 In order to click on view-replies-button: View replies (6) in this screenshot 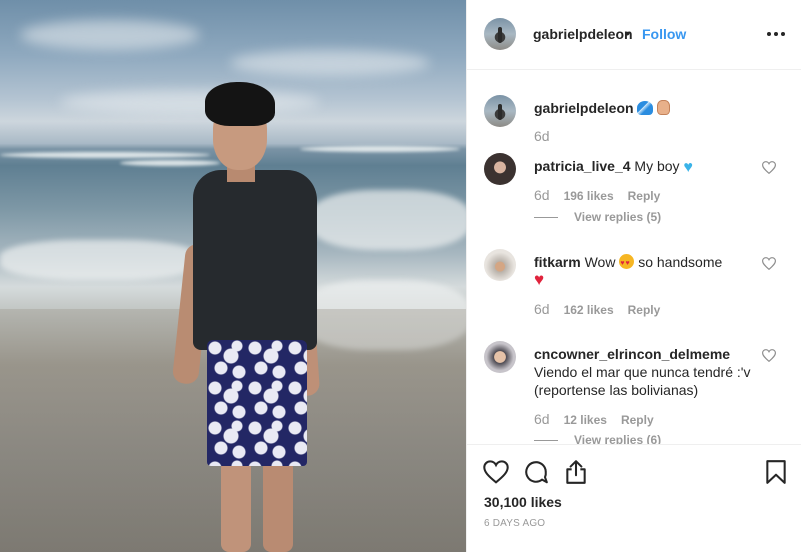, I will do `click(597, 438)`.